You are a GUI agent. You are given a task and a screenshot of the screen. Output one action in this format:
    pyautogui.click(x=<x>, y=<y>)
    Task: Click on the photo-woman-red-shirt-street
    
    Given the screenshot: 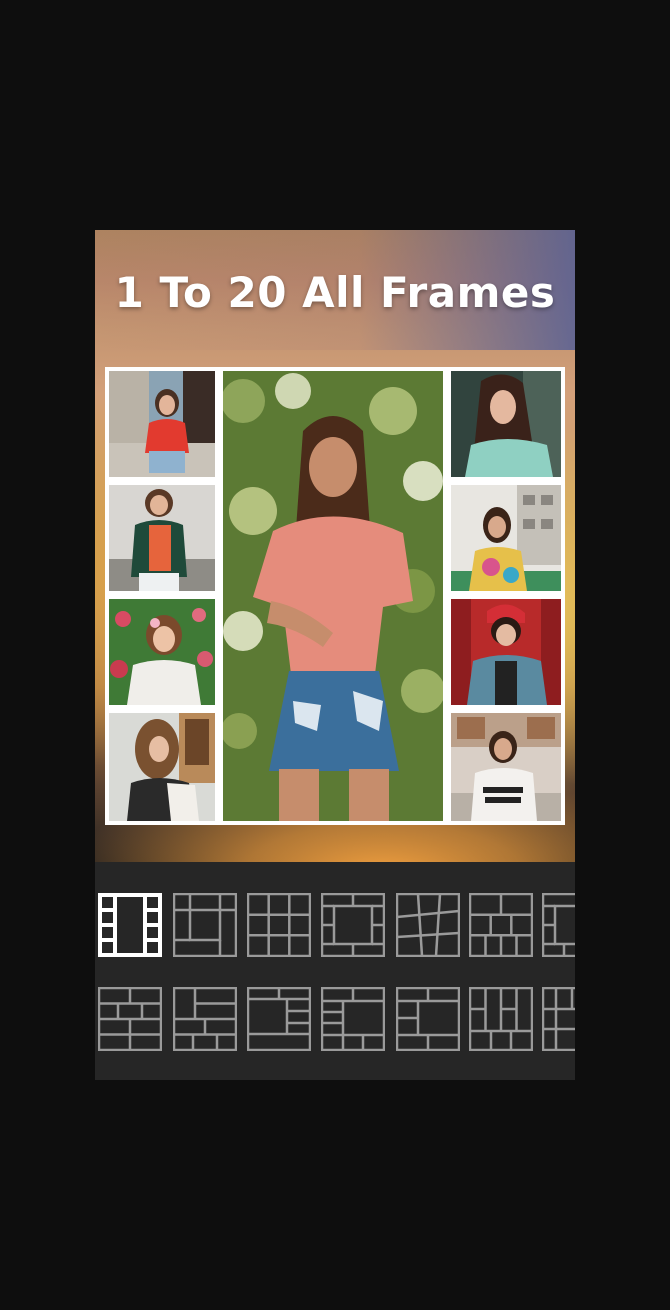 What is the action you would take?
    pyautogui.click(x=162, y=424)
    